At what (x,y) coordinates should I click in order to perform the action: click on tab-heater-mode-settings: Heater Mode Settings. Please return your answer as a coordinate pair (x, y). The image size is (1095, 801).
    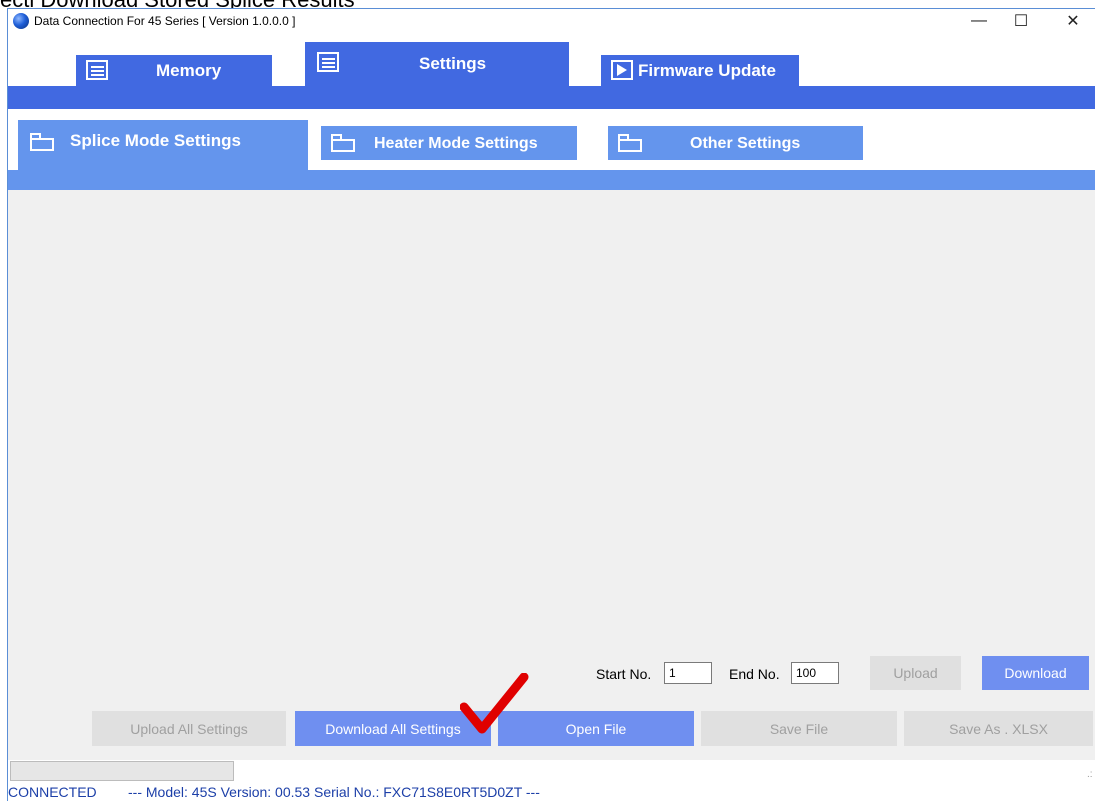
    Looking at the image, I should click on (449, 143).